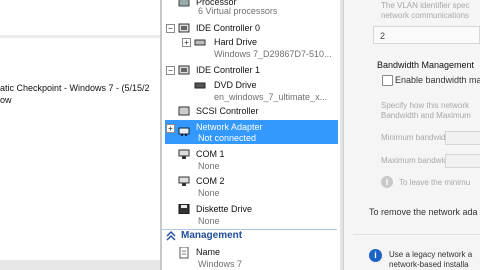  What do you see at coordinates (184, 252) in the screenshot?
I see `name-icon` at bounding box center [184, 252].